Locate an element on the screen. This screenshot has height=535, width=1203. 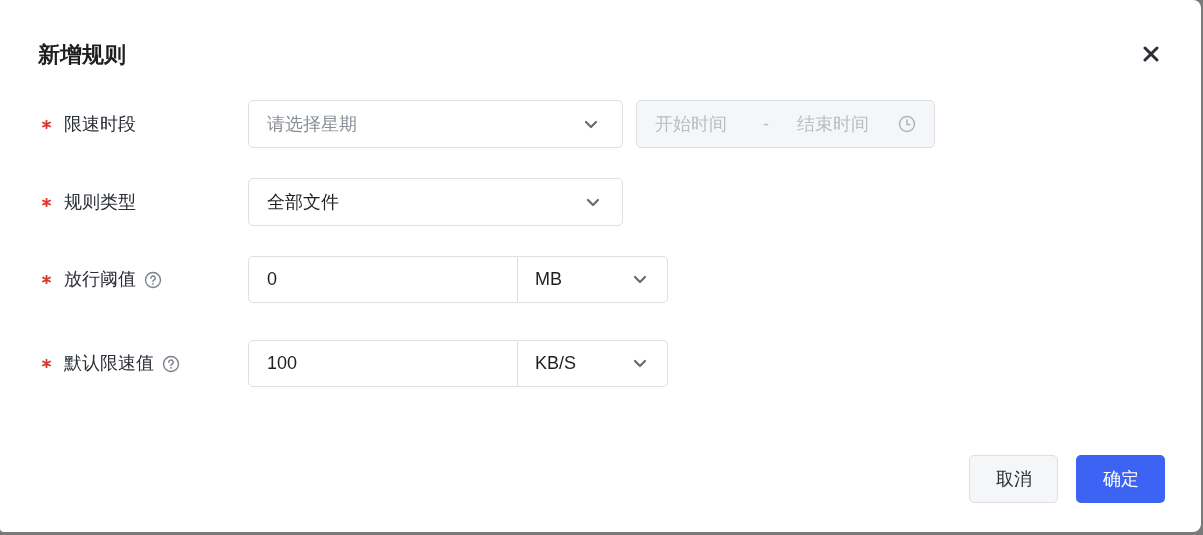
dialog-title: 新增规则 is located at coordinates (82, 54).